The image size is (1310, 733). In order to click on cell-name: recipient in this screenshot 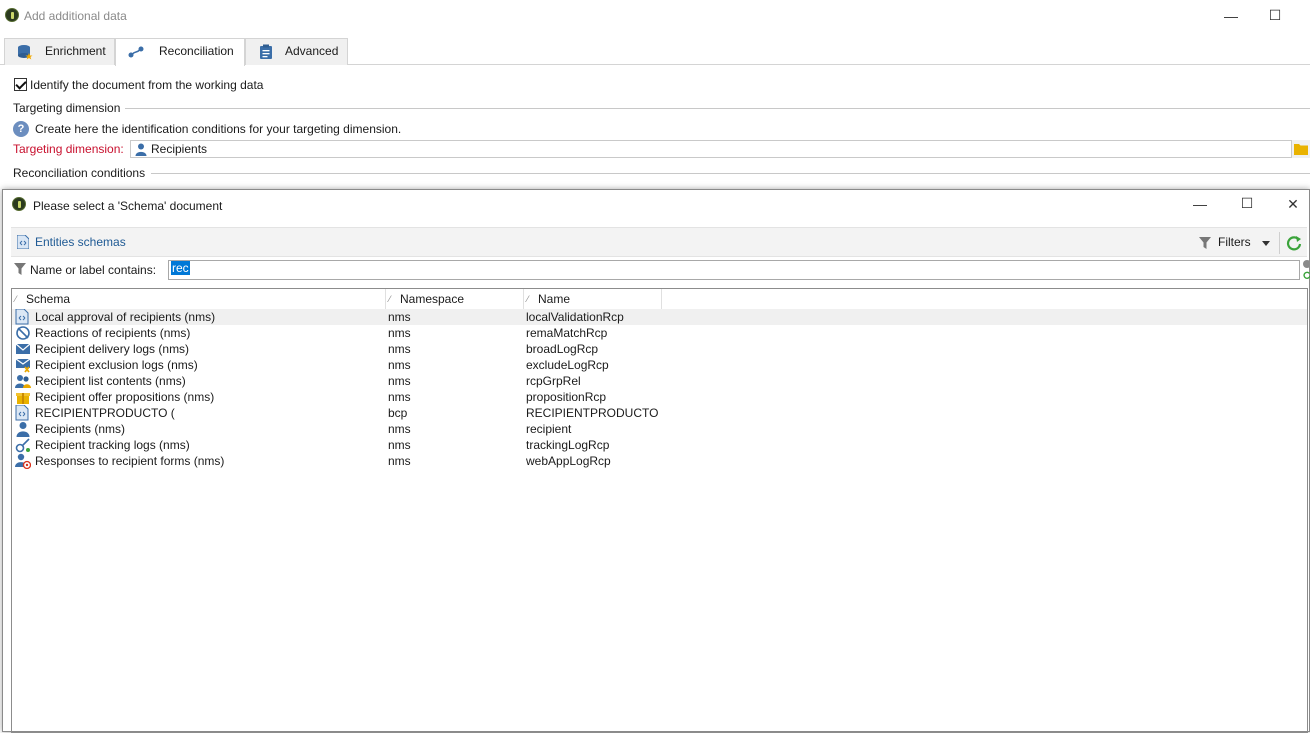, I will do `click(549, 429)`.